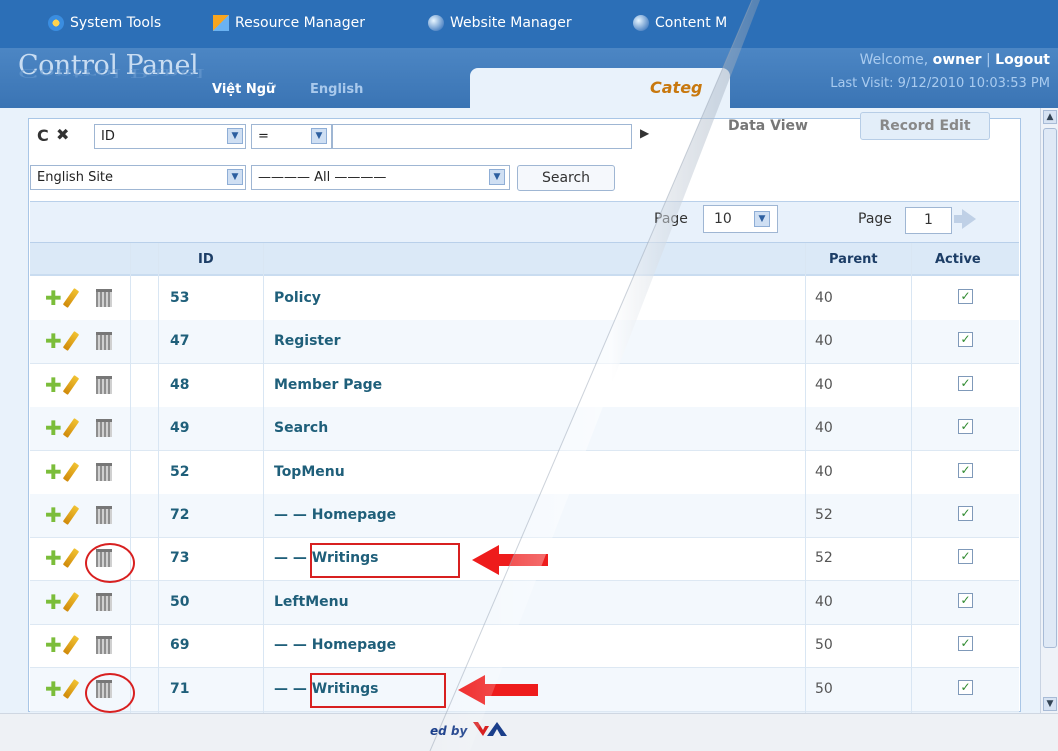  Describe the element at coordinates (301, 428) in the screenshot. I see `cell-name: Search` at that location.